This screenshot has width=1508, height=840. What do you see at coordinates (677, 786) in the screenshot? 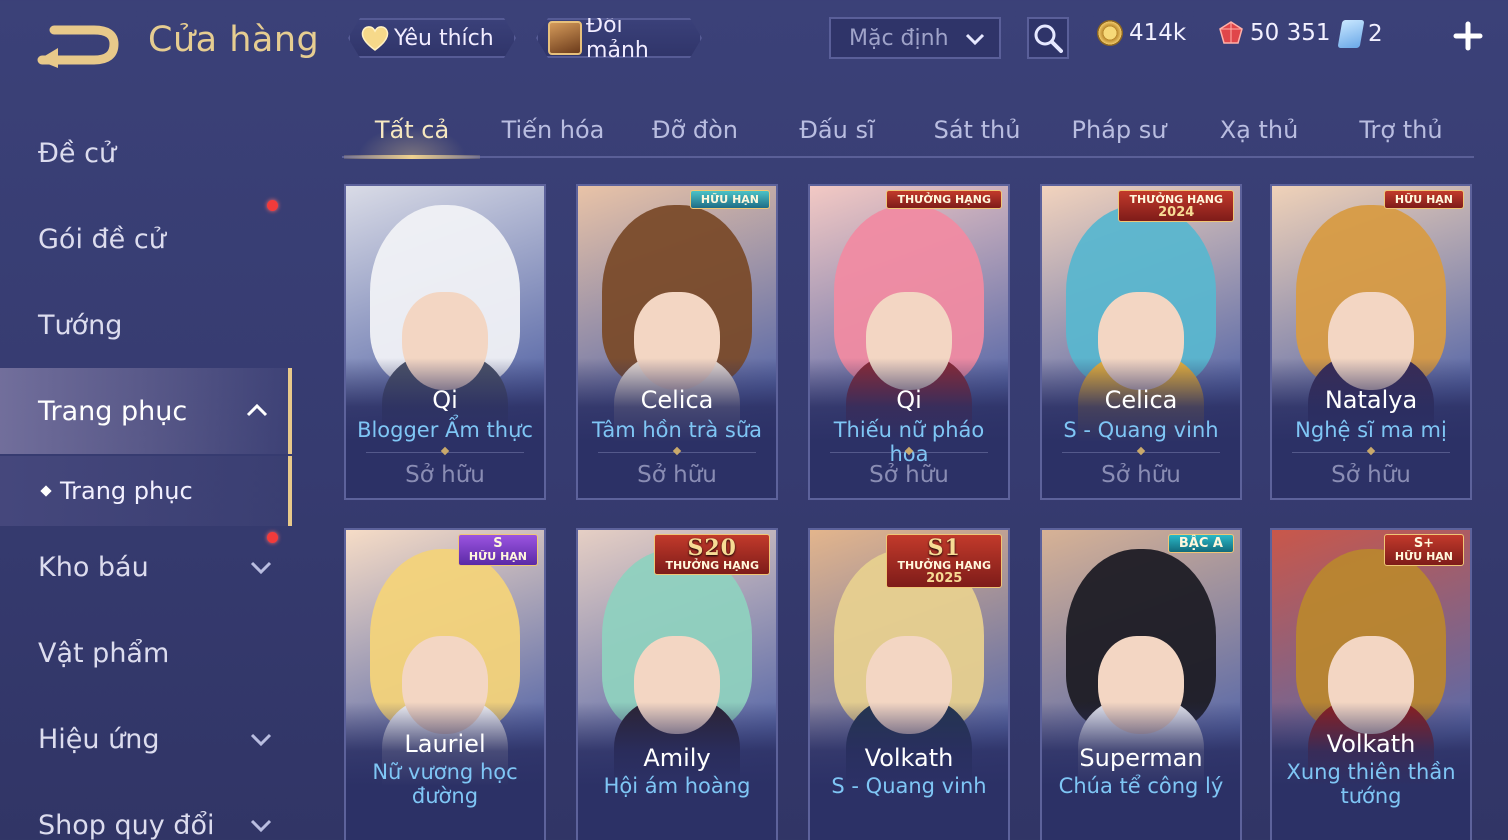
I see `skin-name: Hội ám hoàng` at bounding box center [677, 786].